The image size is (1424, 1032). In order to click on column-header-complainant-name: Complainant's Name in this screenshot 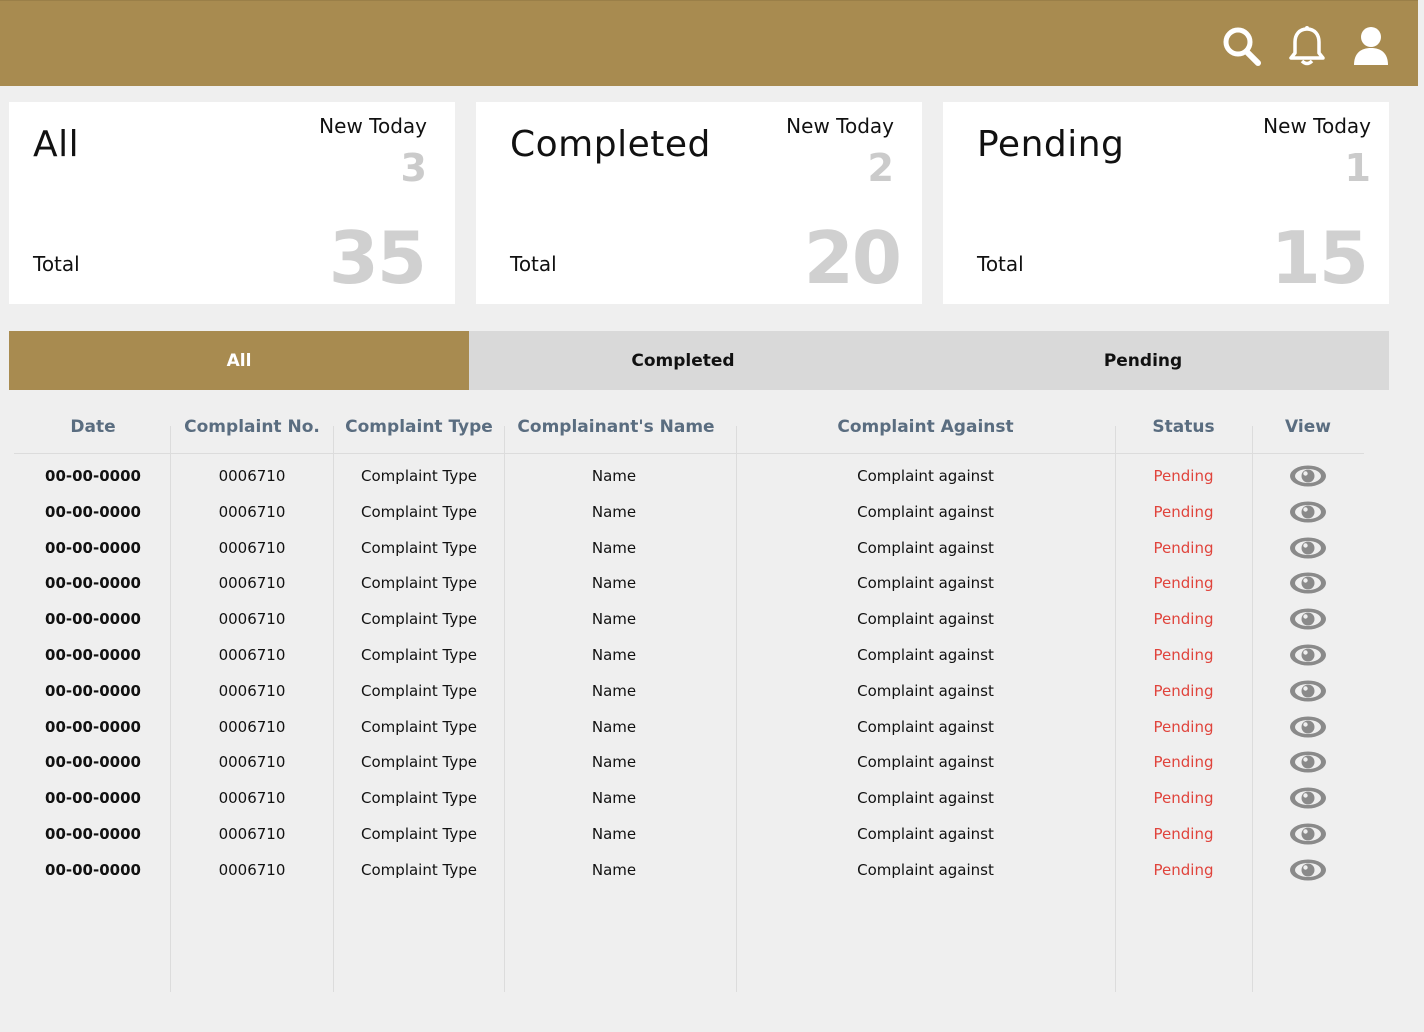, I will do `click(616, 427)`.